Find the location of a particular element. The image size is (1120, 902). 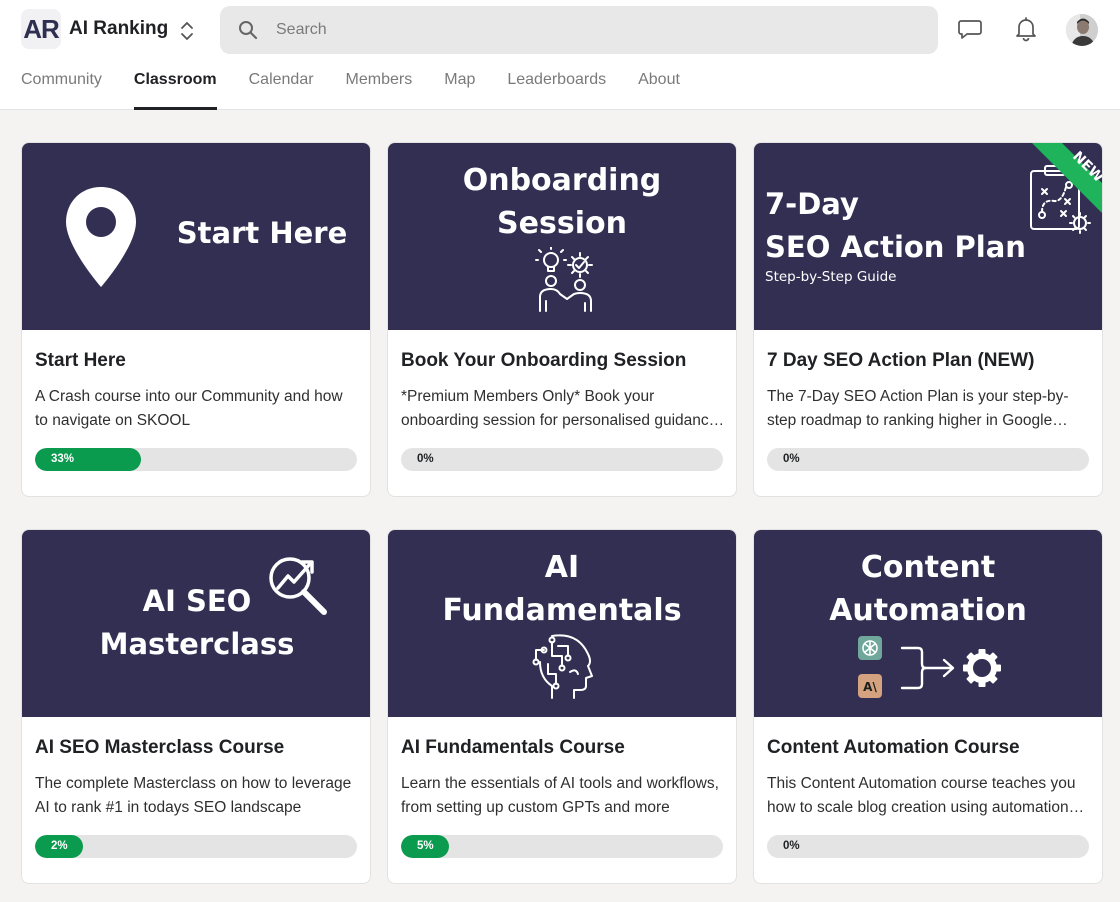

progress-label: 33% is located at coordinates (63, 459).